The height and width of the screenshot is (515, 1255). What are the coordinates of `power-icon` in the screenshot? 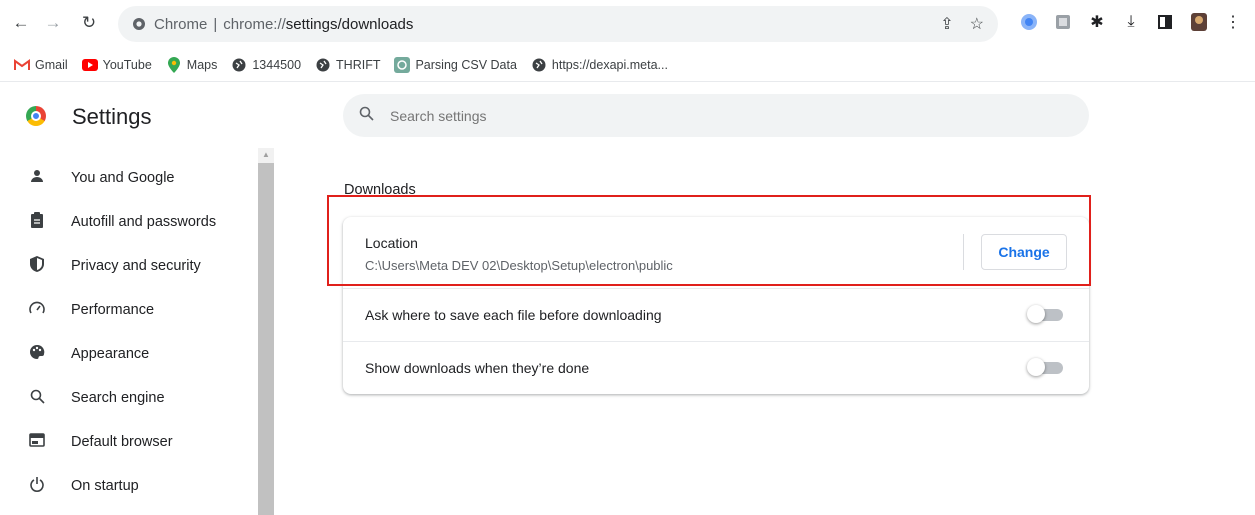 It's located at (37, 486).